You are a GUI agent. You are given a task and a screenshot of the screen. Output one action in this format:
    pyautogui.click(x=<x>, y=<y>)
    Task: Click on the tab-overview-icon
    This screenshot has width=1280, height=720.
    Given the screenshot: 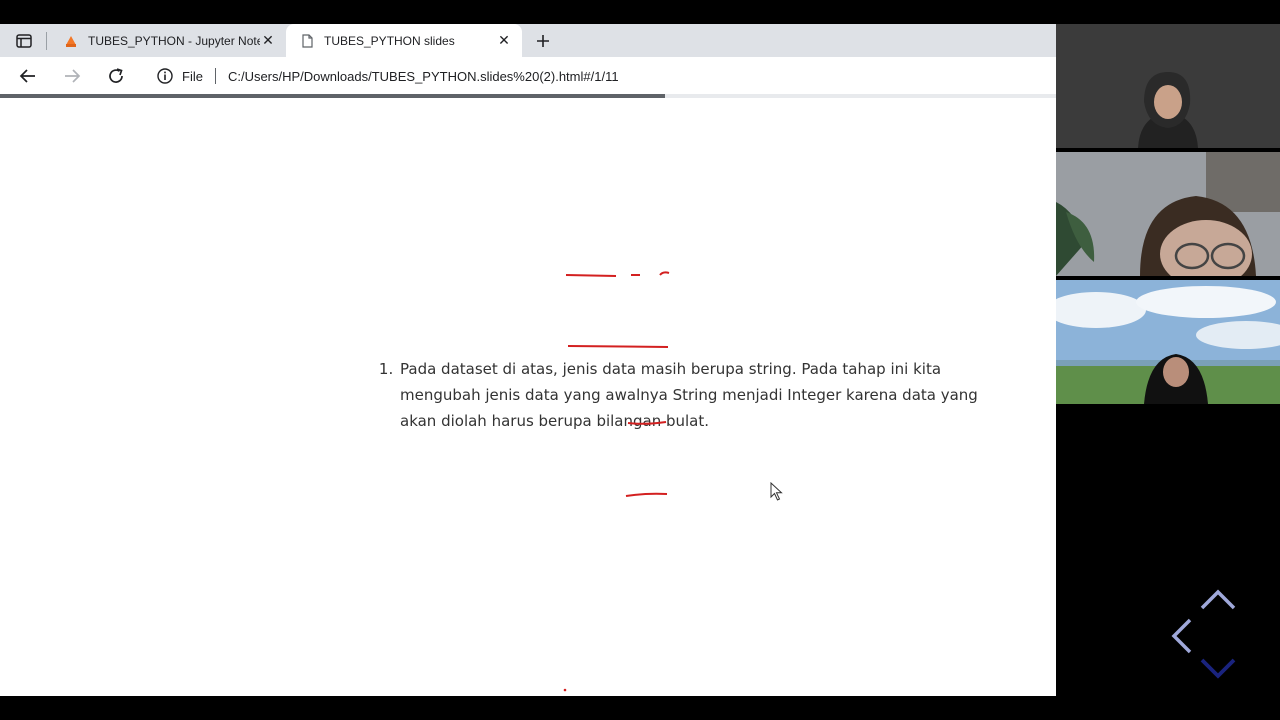 What is the action you would take?
    pyautogui.click(x=24, y=41)
    